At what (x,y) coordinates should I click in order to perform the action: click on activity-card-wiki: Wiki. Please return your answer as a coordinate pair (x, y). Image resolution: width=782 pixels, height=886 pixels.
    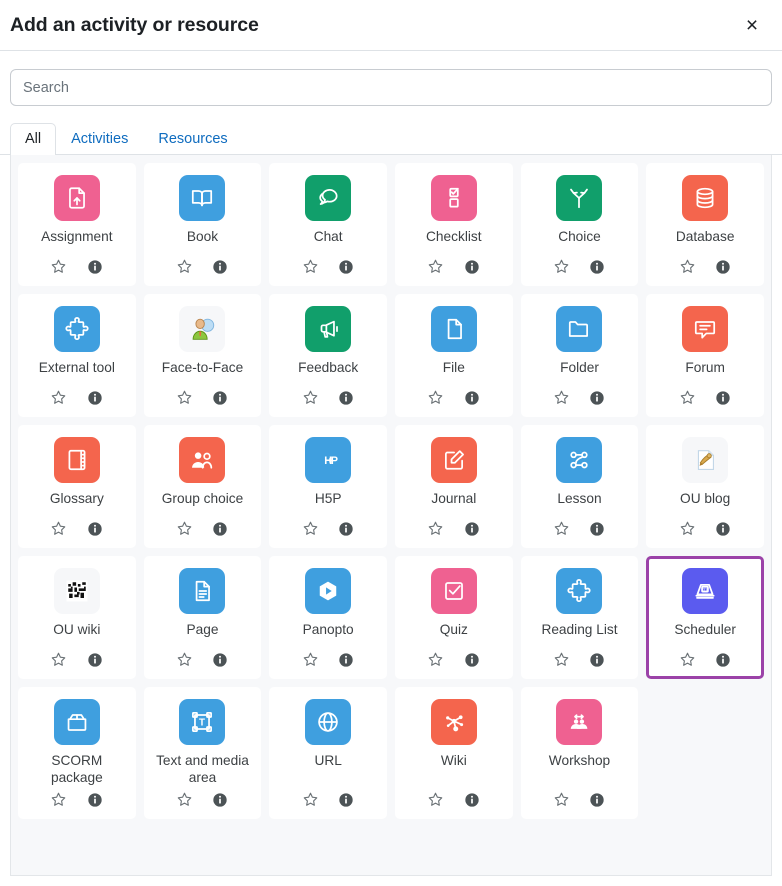
    Looking at the image, I should click on (453, 753).